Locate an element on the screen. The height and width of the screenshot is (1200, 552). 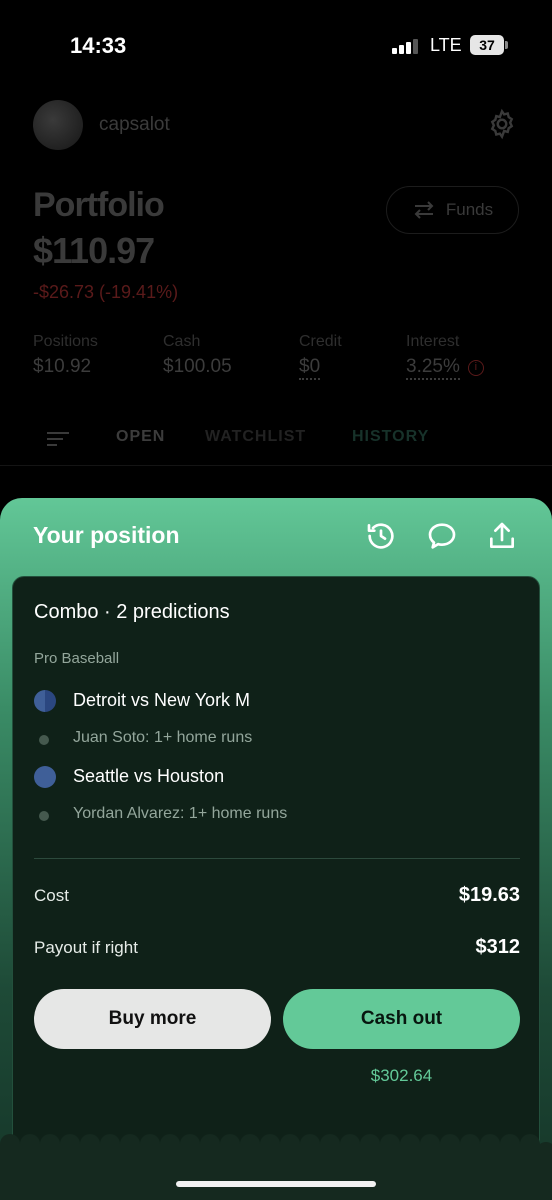
funds-label: Funds is located at coordinates (469, 209).